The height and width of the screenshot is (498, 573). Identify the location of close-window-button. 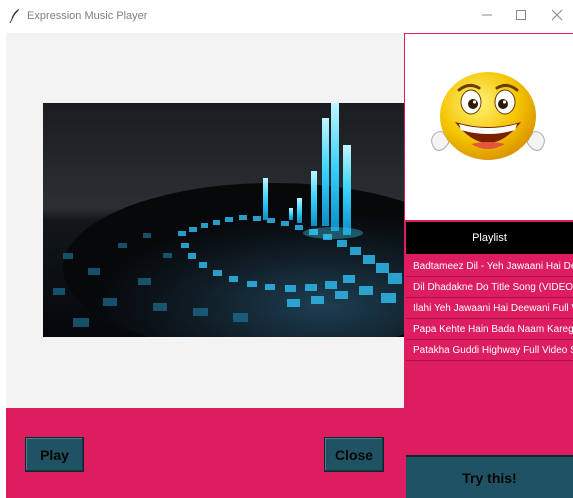
(557, 16).